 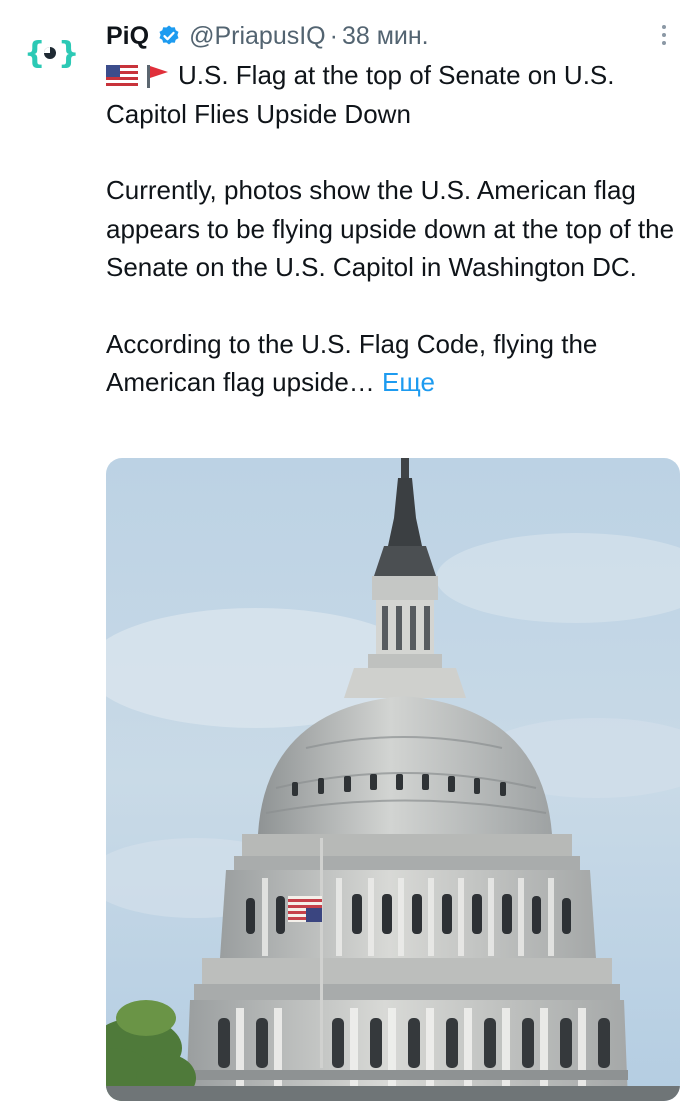 What do you see at coordinates (157, 76) in the screenshot?
I see `red-flag-emoji` at bounding box center [157, 76].